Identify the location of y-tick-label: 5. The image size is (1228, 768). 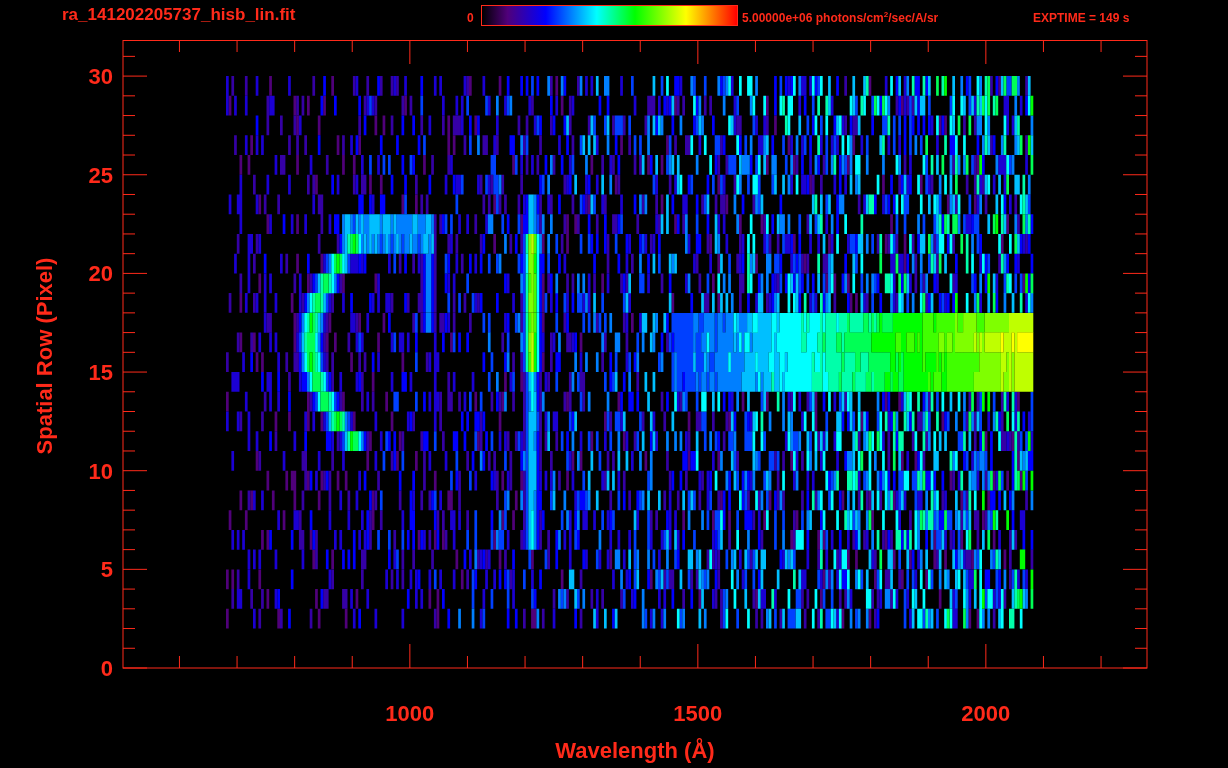
(106, 570).